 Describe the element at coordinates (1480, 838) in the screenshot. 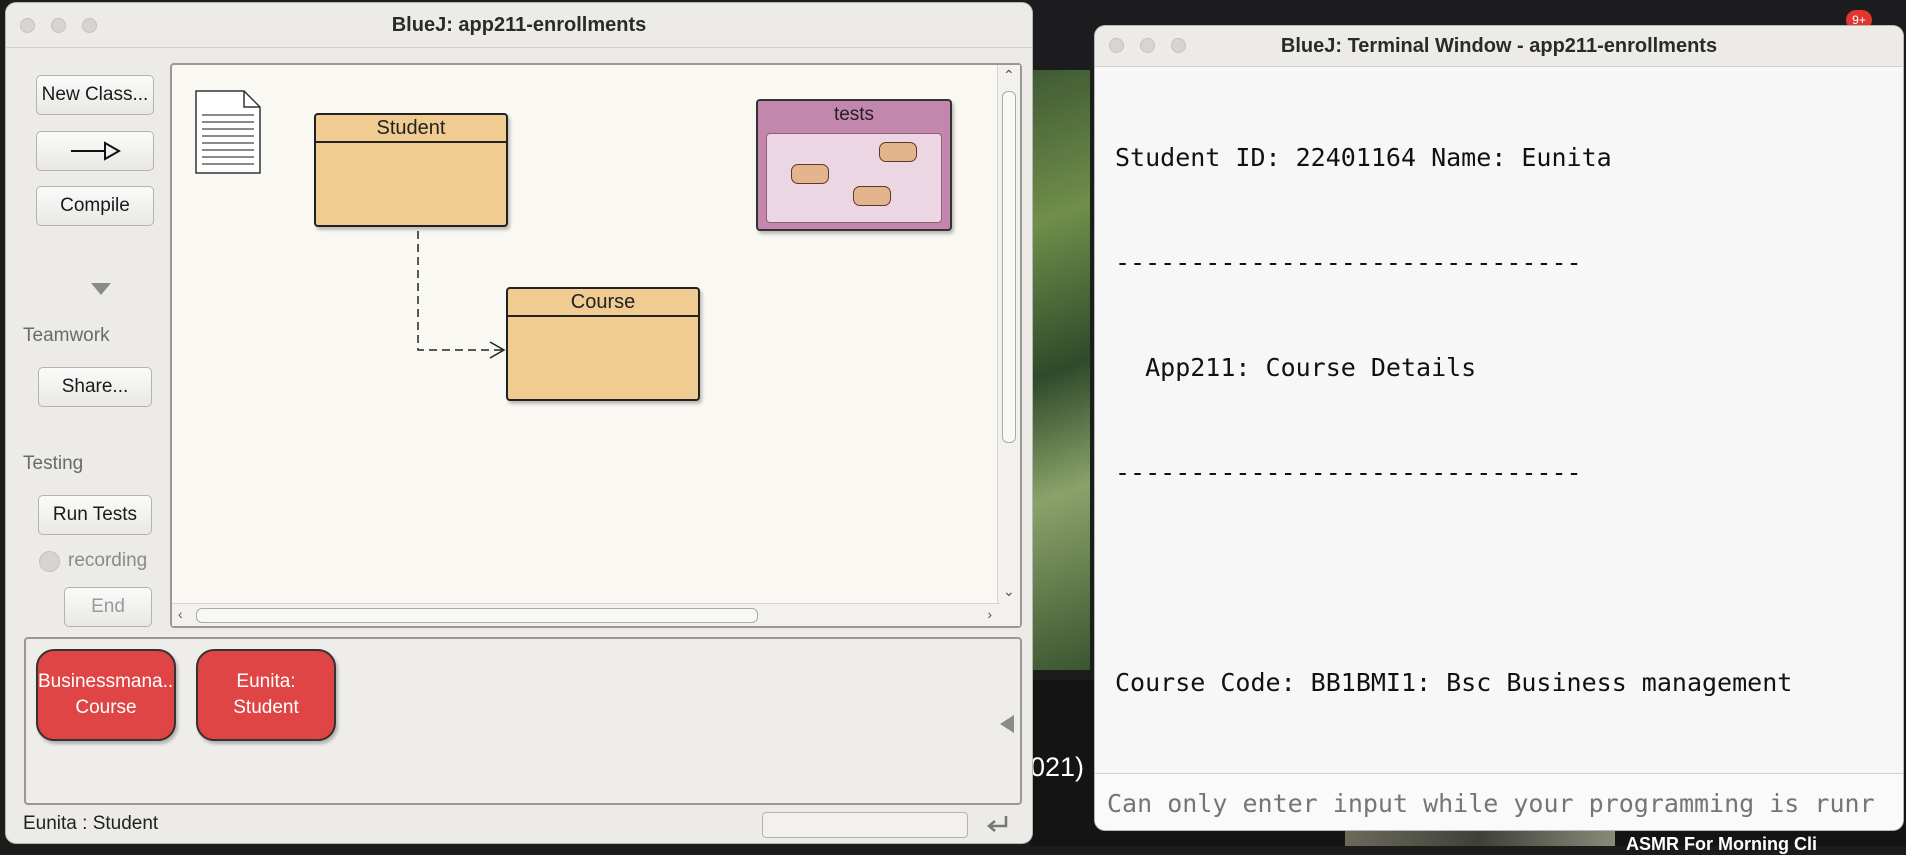

I see `background-thumbnail` at that location.